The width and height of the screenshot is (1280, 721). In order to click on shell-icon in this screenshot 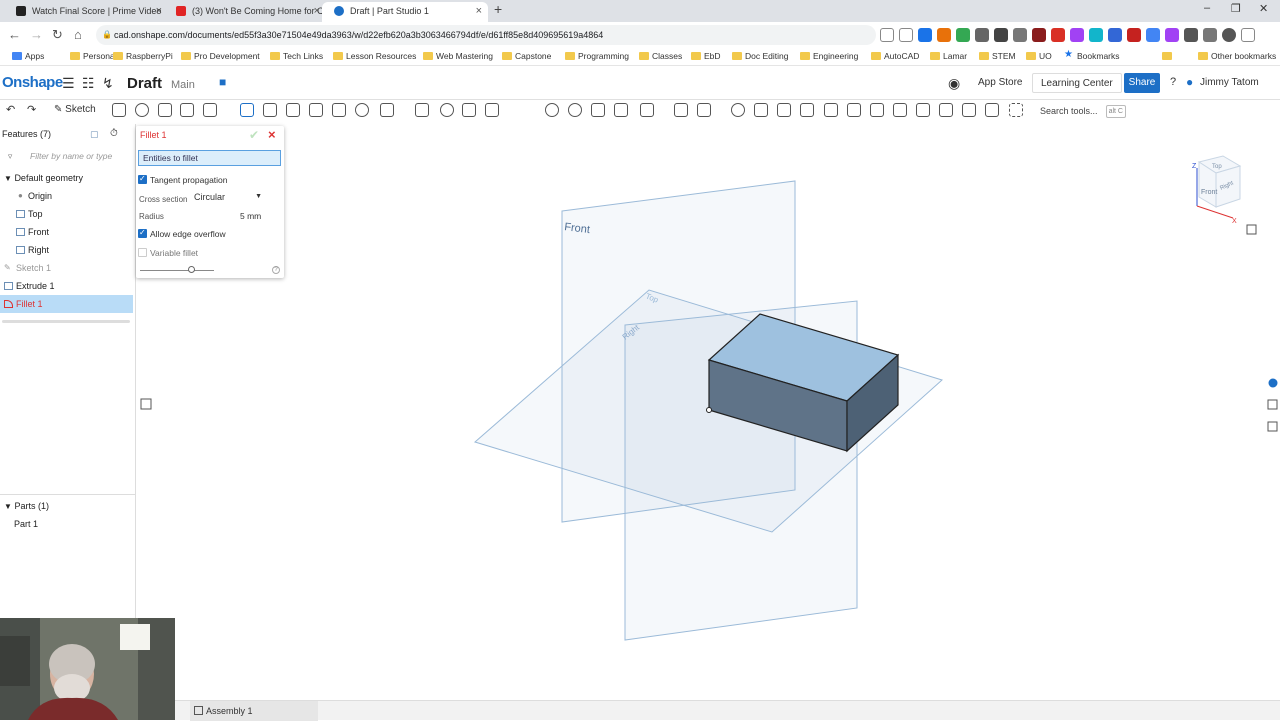, I will do `click(339, 110)`.